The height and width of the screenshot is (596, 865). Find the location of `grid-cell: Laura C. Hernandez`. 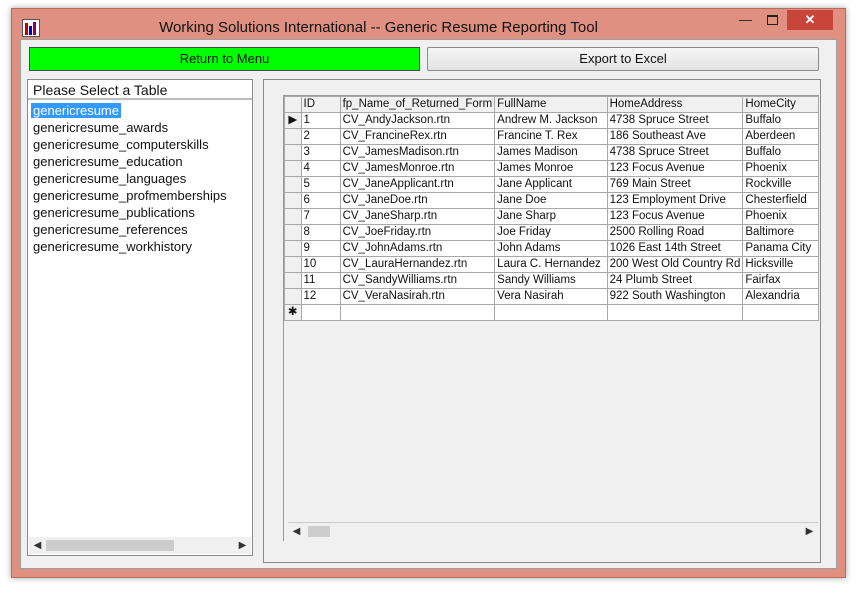

grid-cell: Laura C. Hernandez is located at coordinates (551, 264).